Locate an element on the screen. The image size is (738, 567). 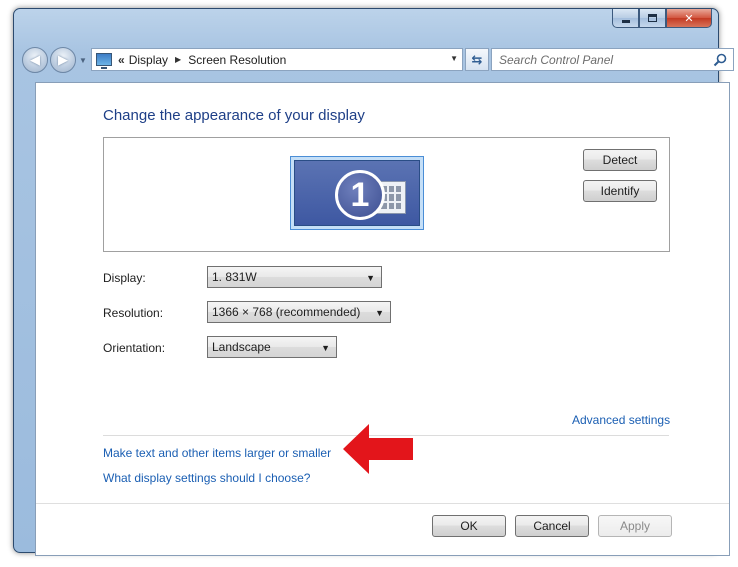
breadcrumb-screen-resolution: Screen Resolution is located at coordinates (237, 60).